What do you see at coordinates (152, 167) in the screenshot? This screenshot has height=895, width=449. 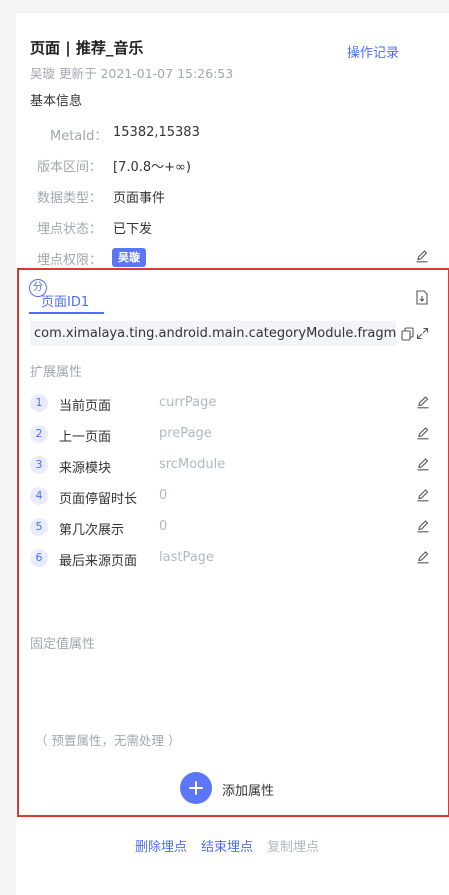 I see `version-range-value: [7.0.8～+∞)` at bounding box center [152, 167].